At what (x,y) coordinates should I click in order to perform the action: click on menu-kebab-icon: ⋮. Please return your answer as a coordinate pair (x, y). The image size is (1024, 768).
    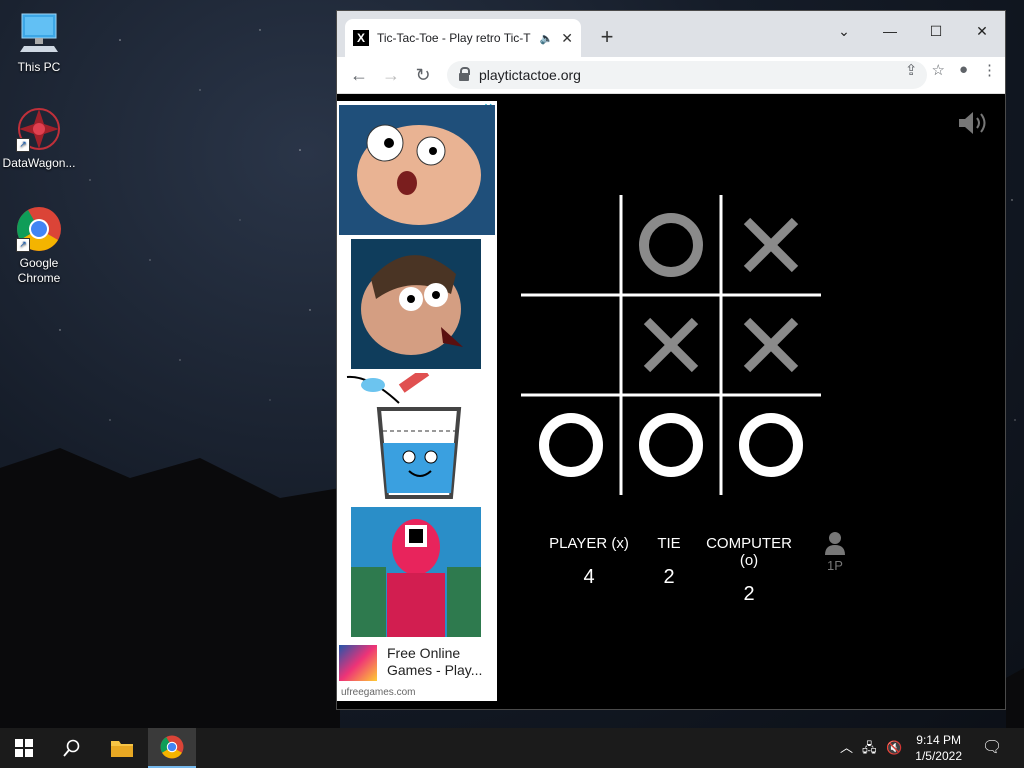
    Looking at the image, I should click on (989, 70).